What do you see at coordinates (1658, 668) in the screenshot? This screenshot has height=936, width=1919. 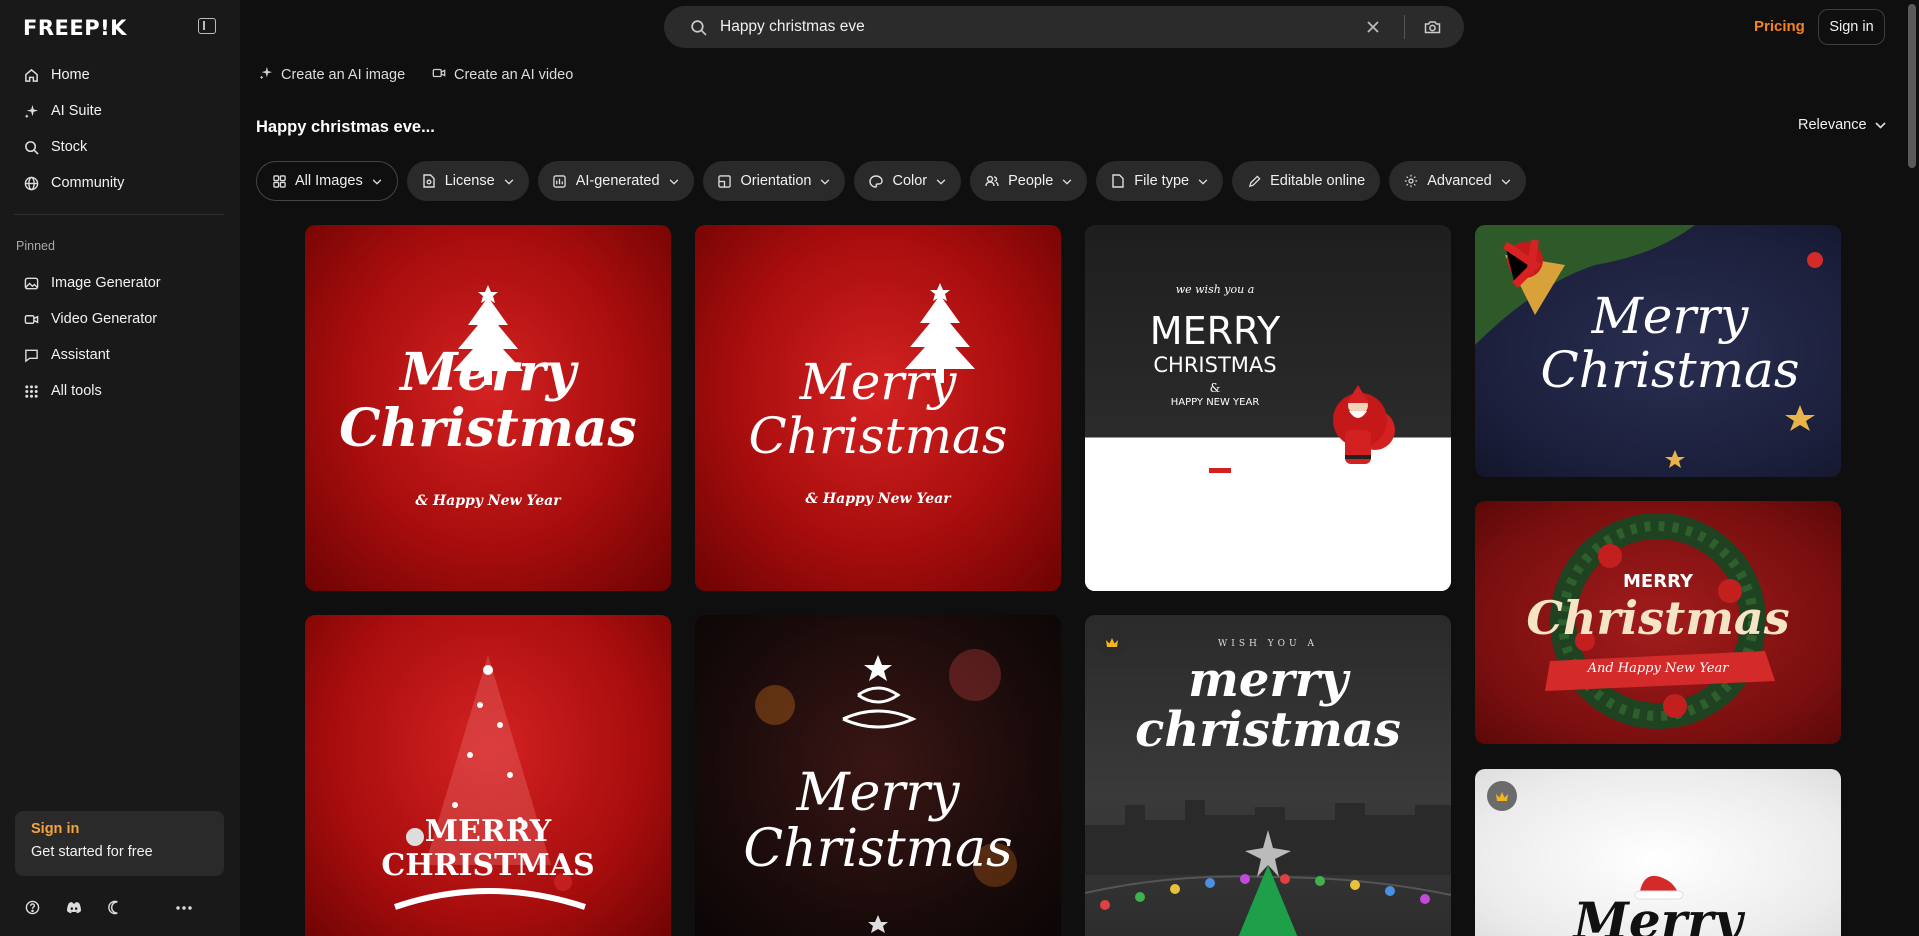 I see `card-subtitle: And Happy New Year` at bounding box center [1658, 668].